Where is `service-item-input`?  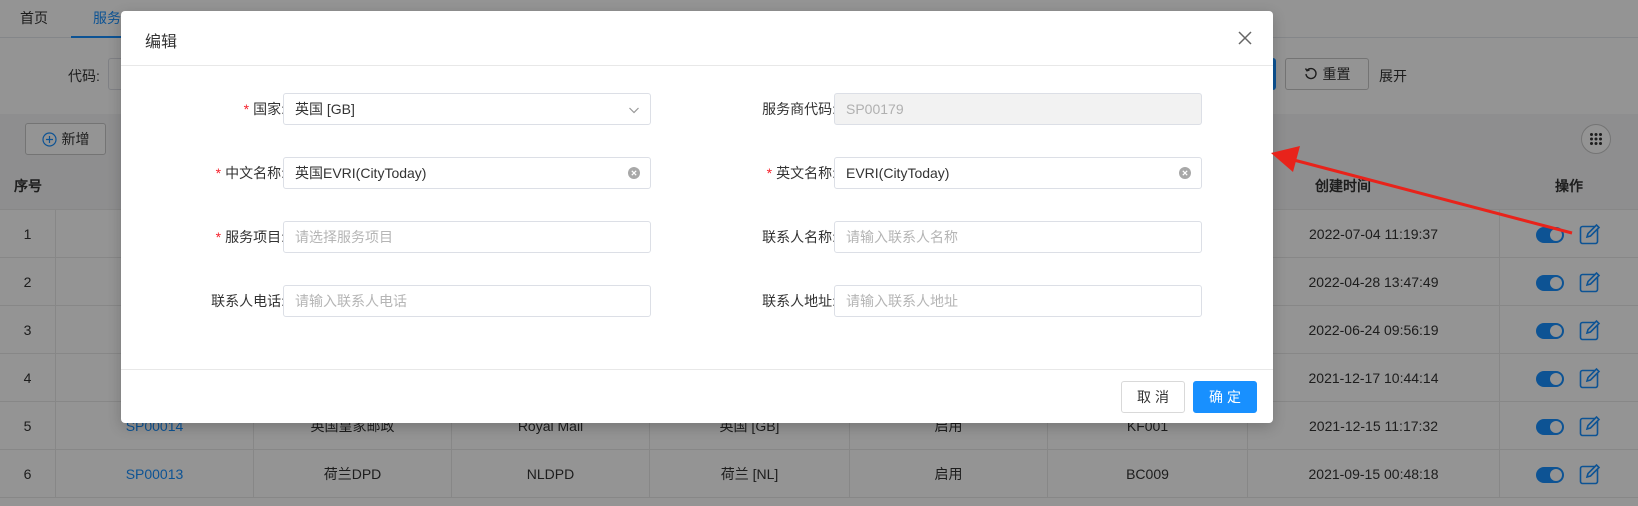
service-item-input is located at coordinates (467, 237).